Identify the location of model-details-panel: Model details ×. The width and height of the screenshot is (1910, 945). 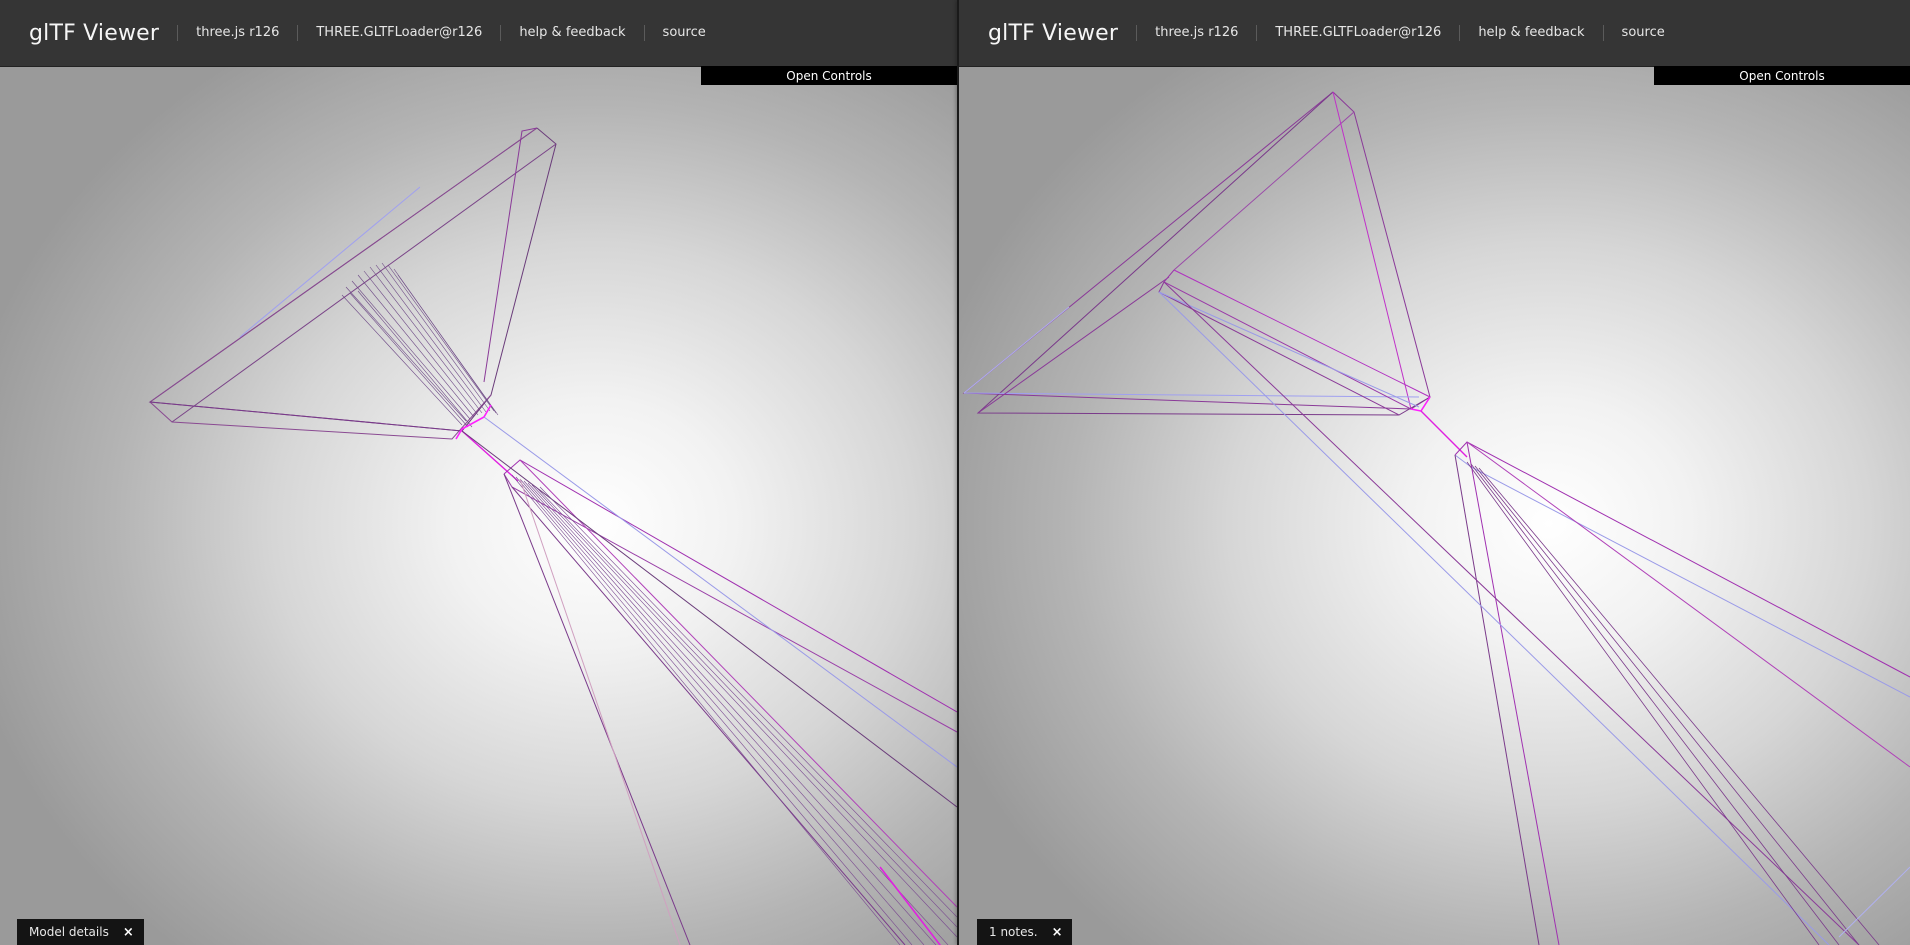
(80, 932).